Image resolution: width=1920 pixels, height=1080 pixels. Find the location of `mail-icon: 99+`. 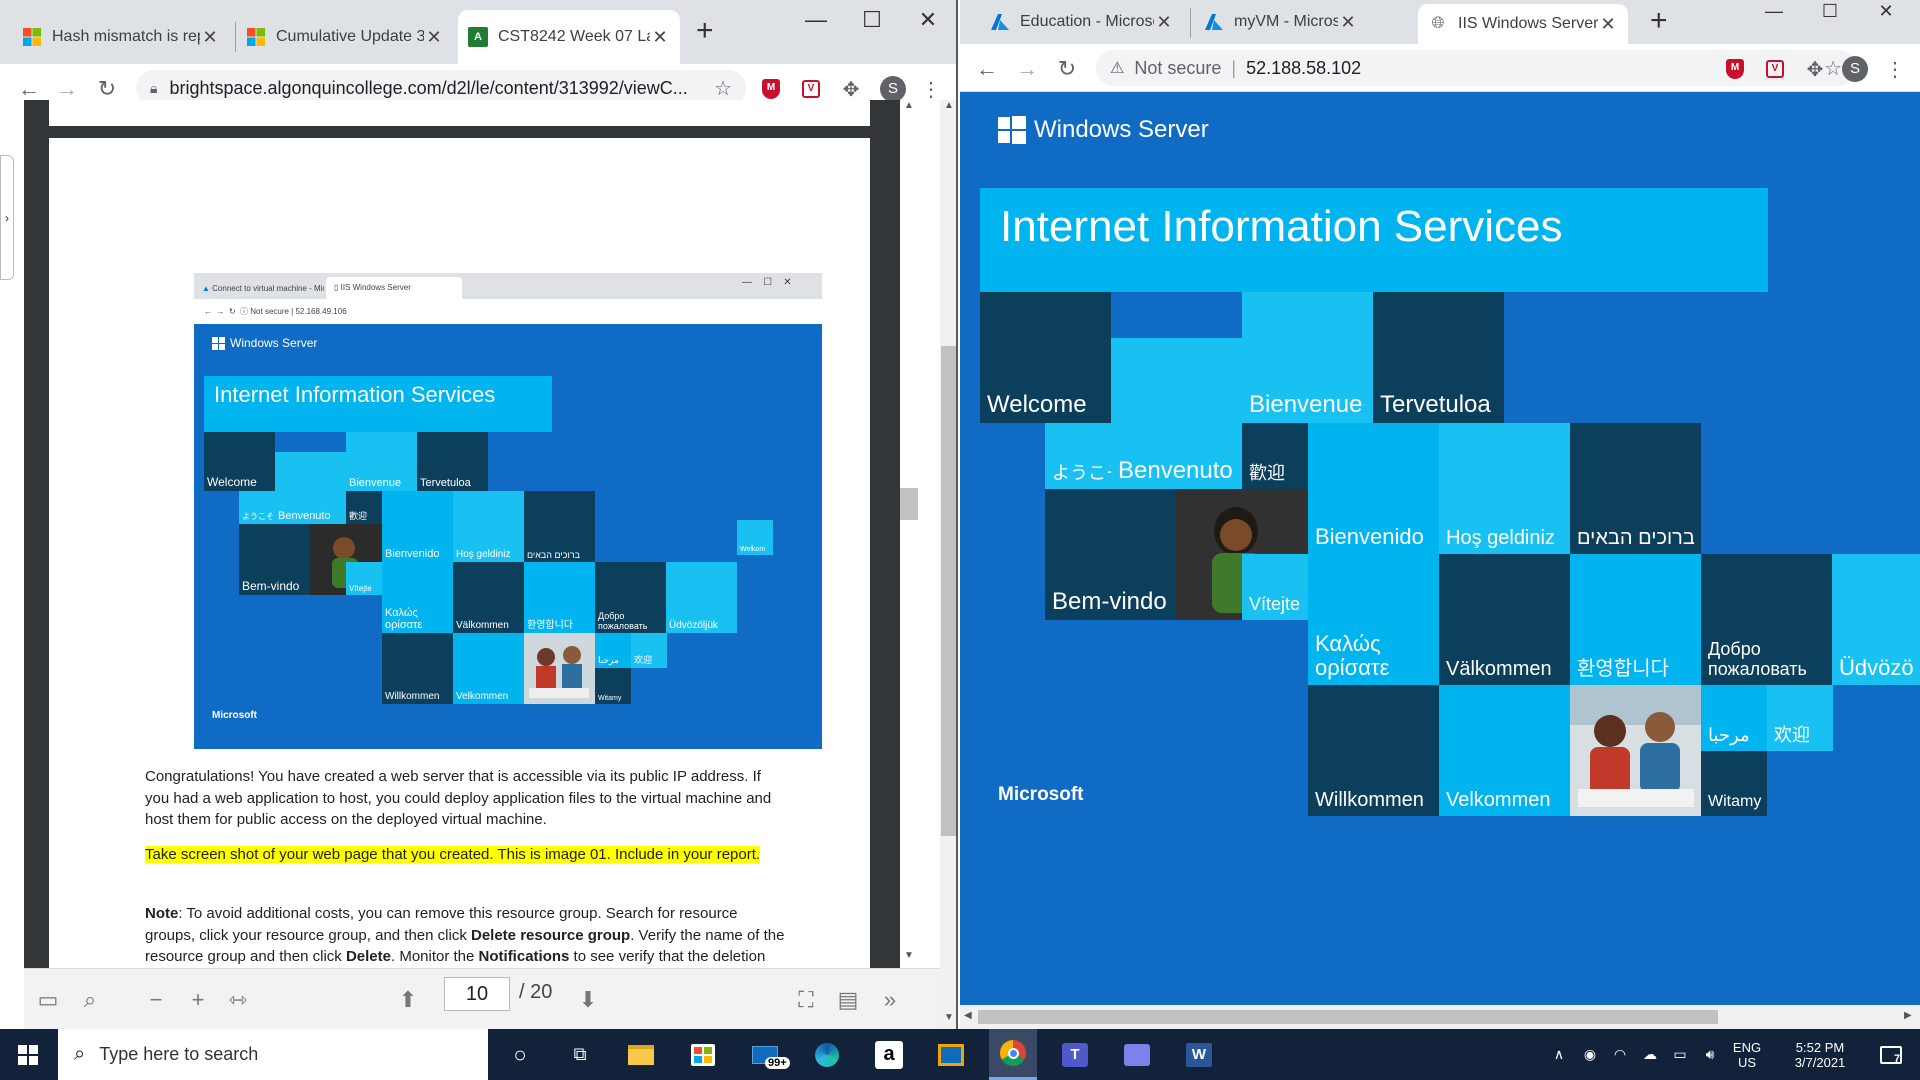

mail-icon: 99+ is located at coordinates (765, 1054).